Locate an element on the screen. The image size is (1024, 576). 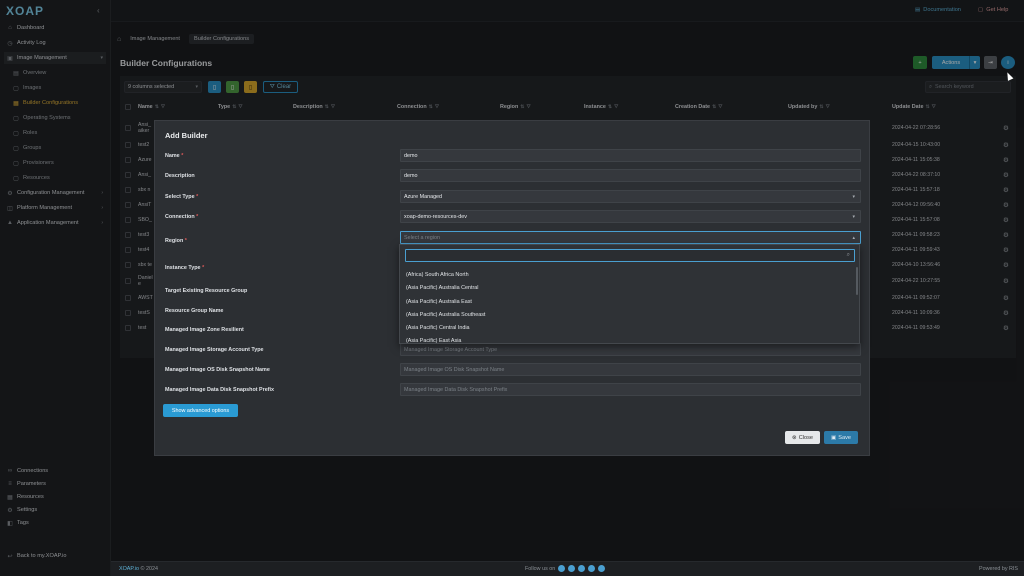
twitter-icon is located at coordinates (572, 568).